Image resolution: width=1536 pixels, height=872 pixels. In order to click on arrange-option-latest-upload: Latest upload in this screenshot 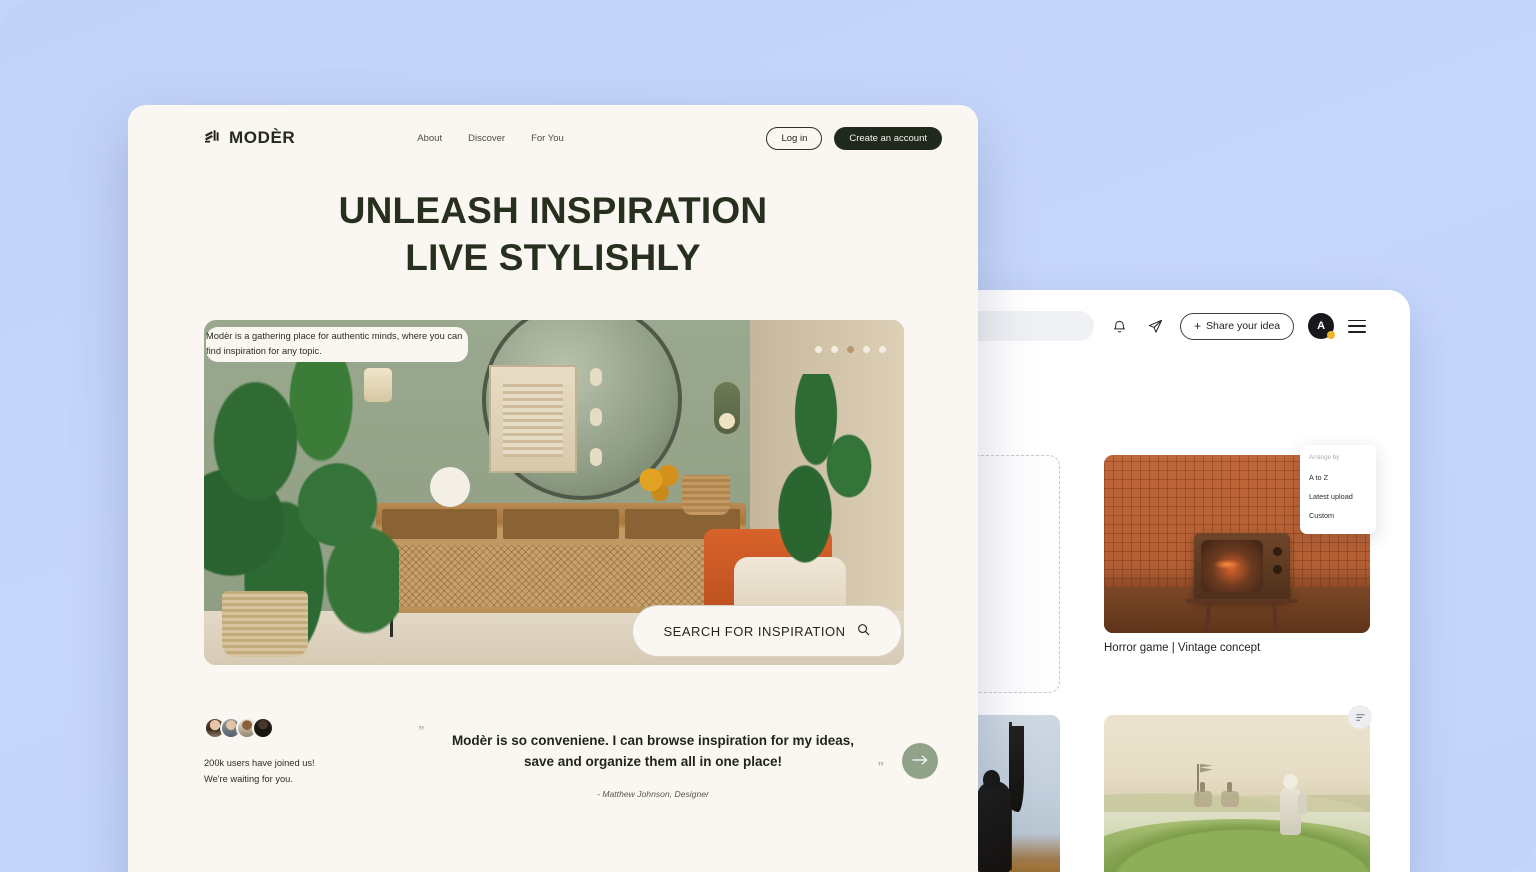, I will do `click(1338, 496)`.